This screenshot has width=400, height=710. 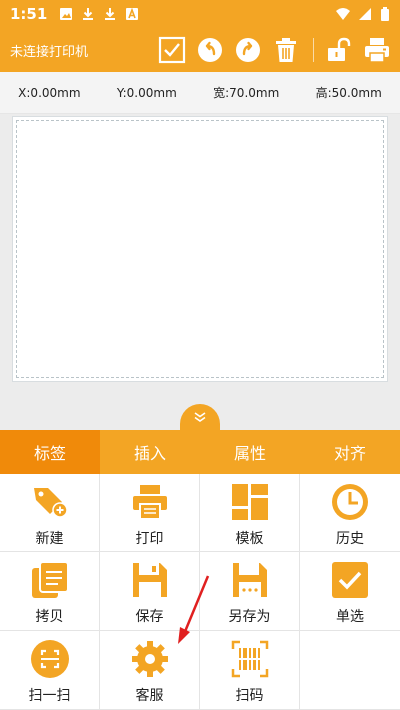 I want to click on y-coordinate: Y:0.00mm, so click(x=146, y=92).